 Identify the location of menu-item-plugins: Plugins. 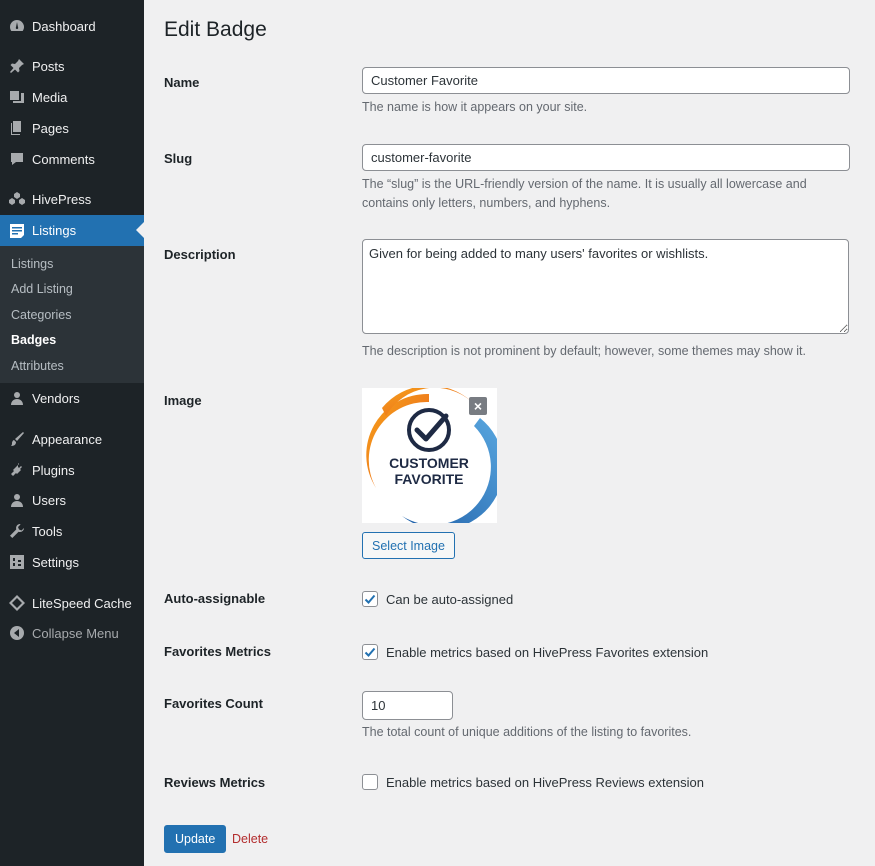
(72, 470).